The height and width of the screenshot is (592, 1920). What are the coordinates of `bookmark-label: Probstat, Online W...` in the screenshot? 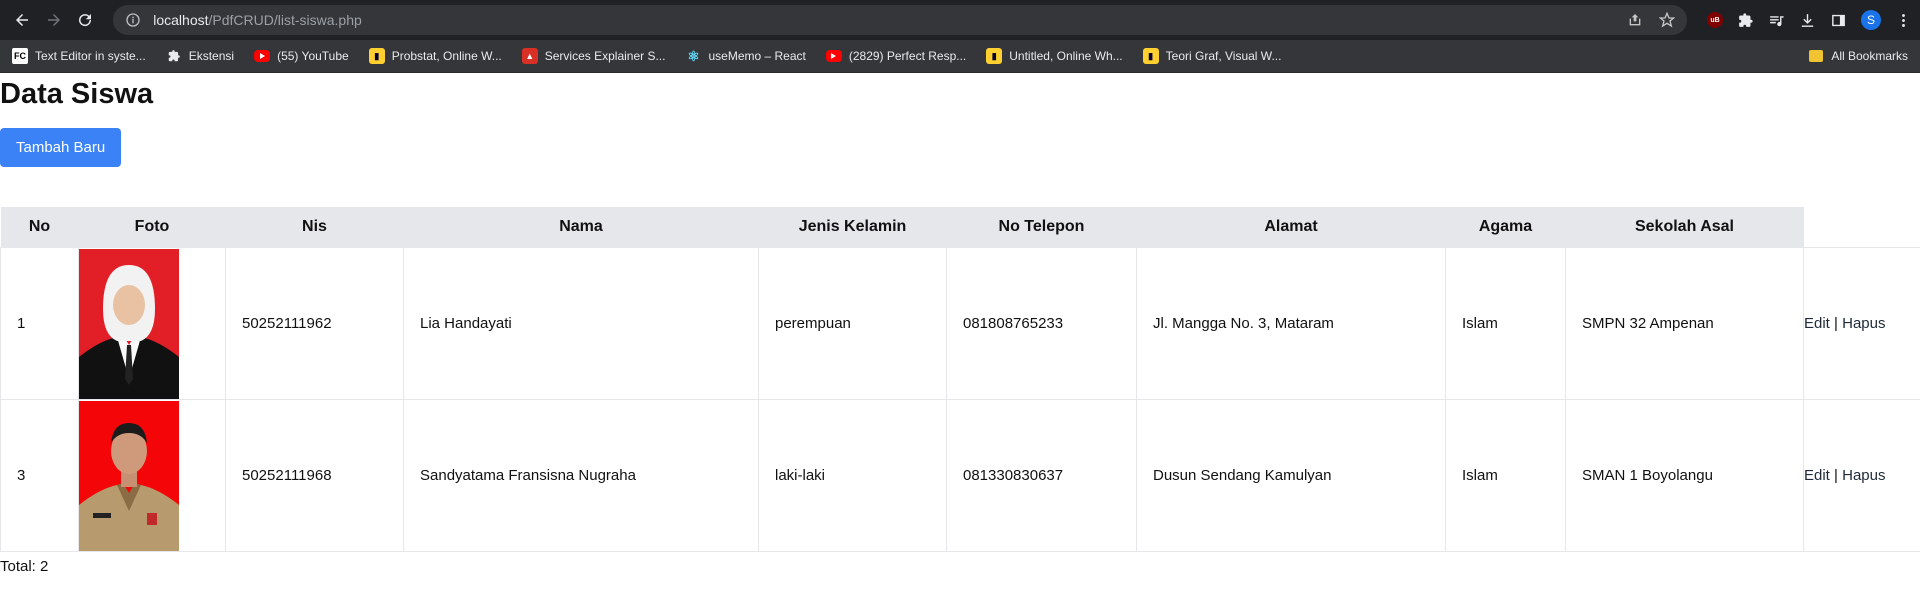 It's located at (446, 56).